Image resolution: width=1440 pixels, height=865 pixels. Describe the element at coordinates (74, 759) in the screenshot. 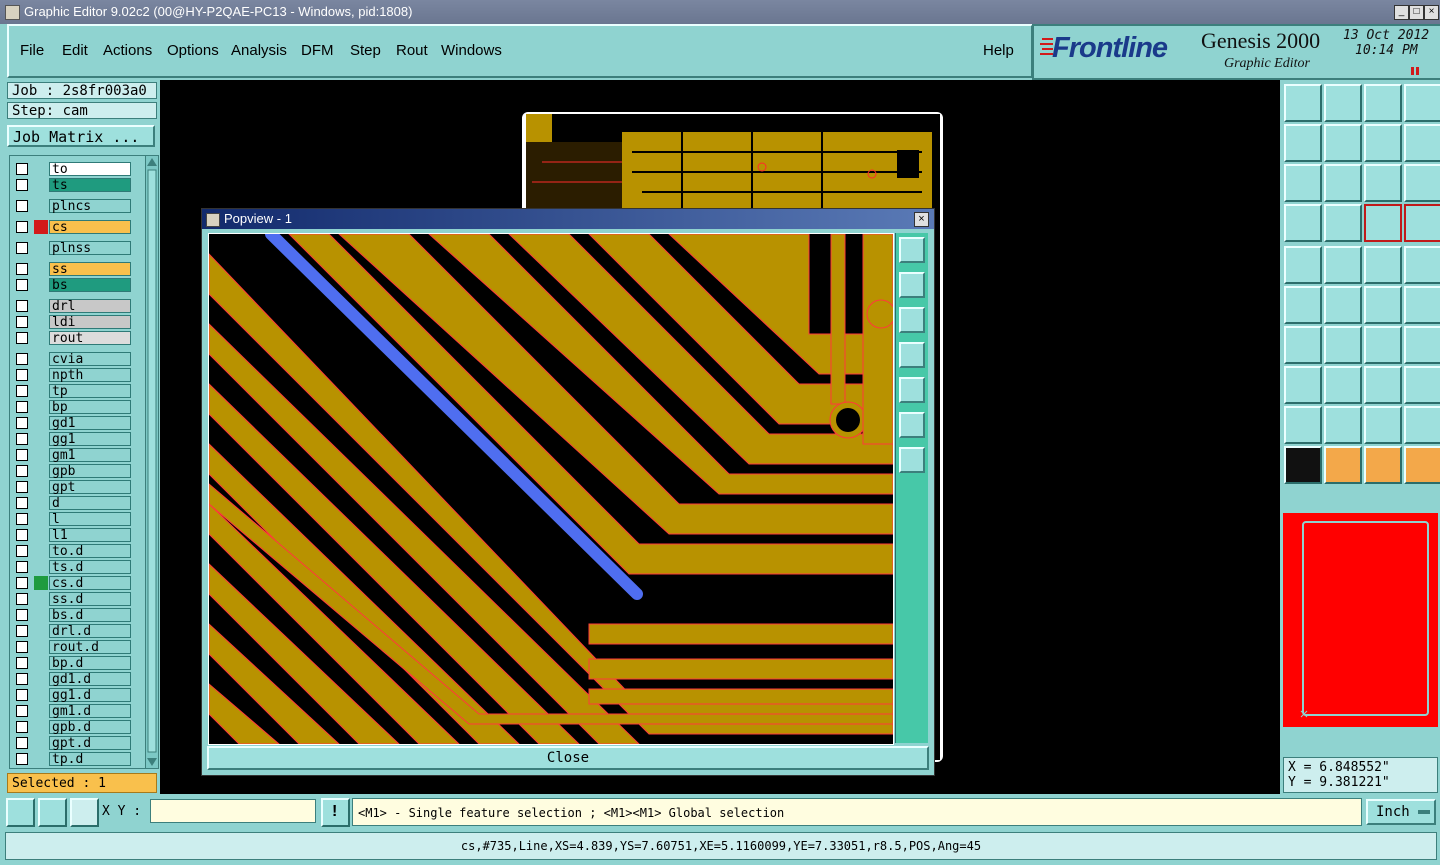

I see `layer-row: tp.d` at that location.